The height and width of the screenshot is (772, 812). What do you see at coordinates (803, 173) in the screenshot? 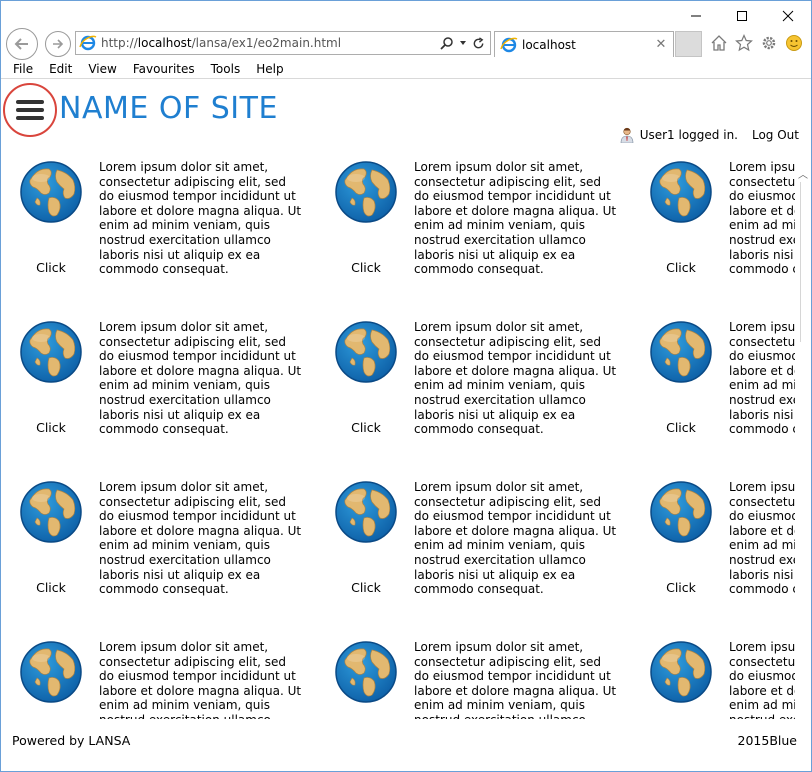
I see `scroll-up-icon: ︿` at bounding box center [803, 173].